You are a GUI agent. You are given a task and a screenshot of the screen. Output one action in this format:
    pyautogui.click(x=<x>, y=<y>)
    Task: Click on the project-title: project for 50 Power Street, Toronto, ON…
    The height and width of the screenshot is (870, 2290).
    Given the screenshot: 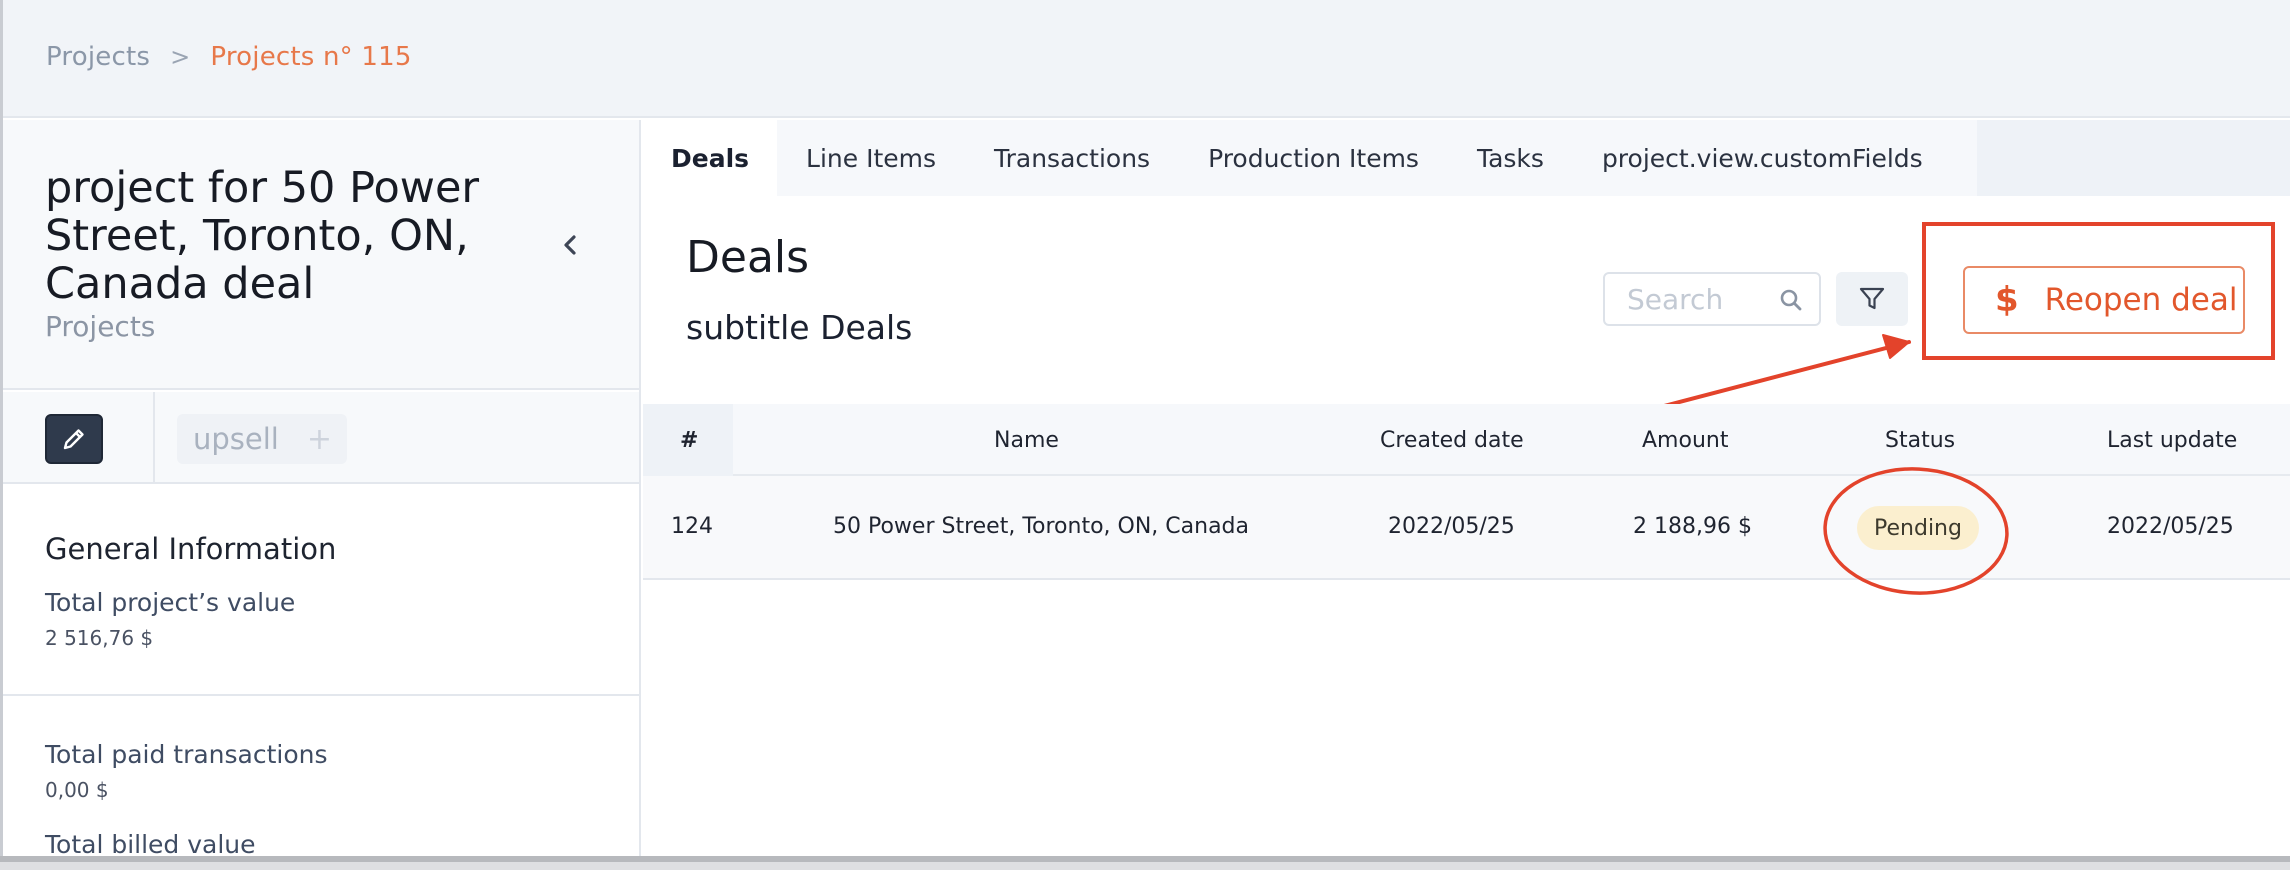 What is the action you would take?
    pyautogui.click(x=262, y=236)
    